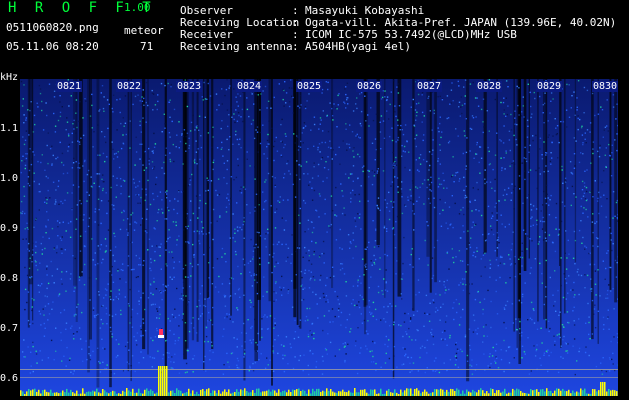 Image resolution: width=629 pixels, height=400 pixels. I want to click on time-label: 0821, so click(69, 86).